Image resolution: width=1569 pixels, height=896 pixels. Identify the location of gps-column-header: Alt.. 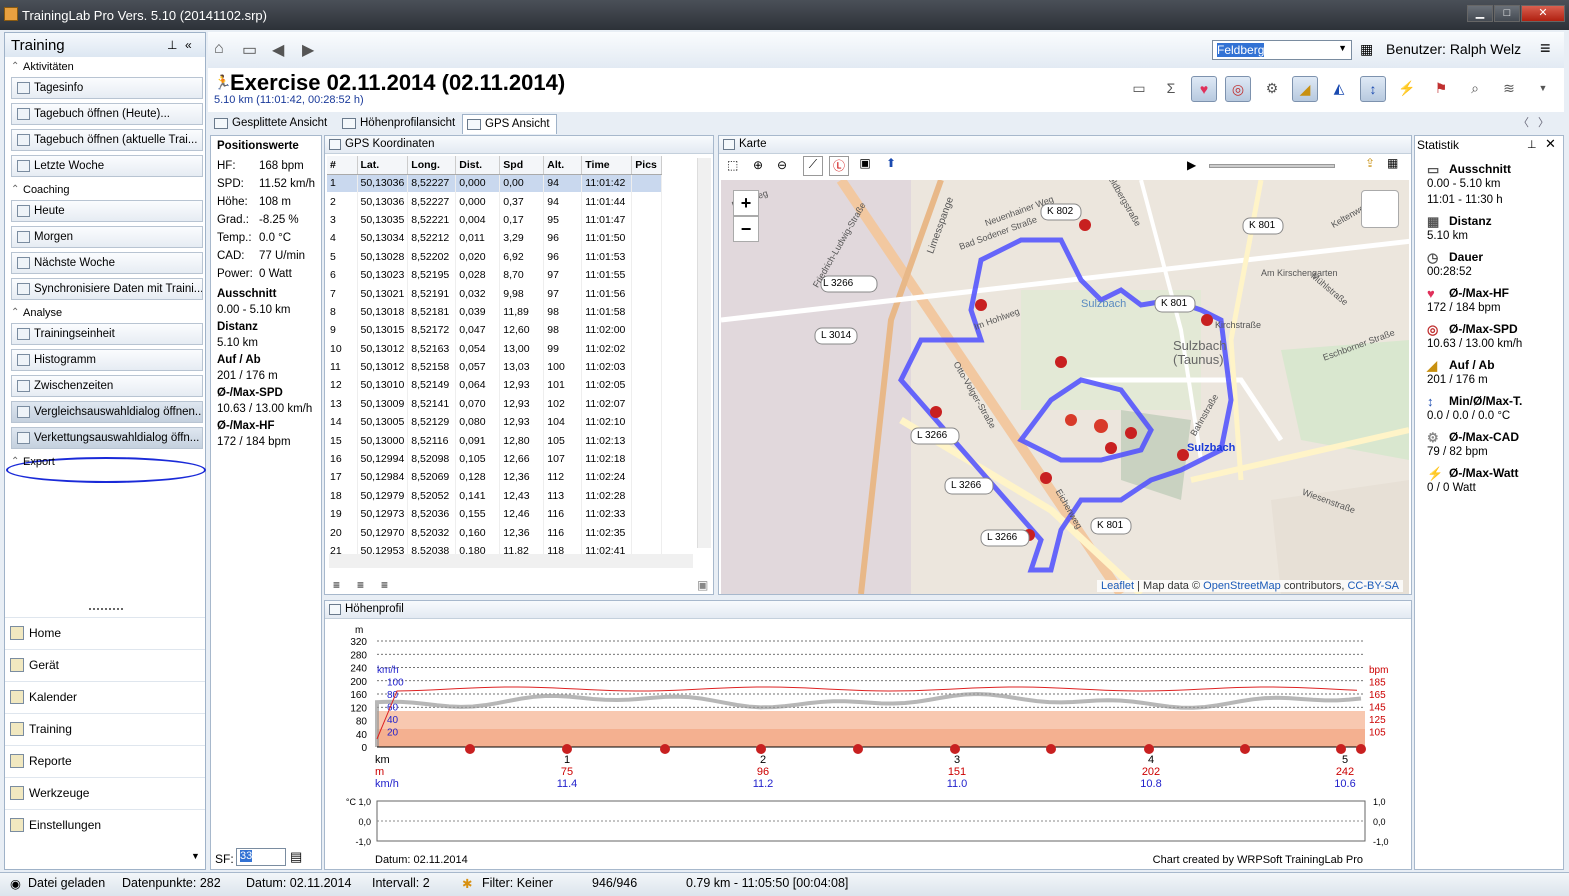
(563, 165).